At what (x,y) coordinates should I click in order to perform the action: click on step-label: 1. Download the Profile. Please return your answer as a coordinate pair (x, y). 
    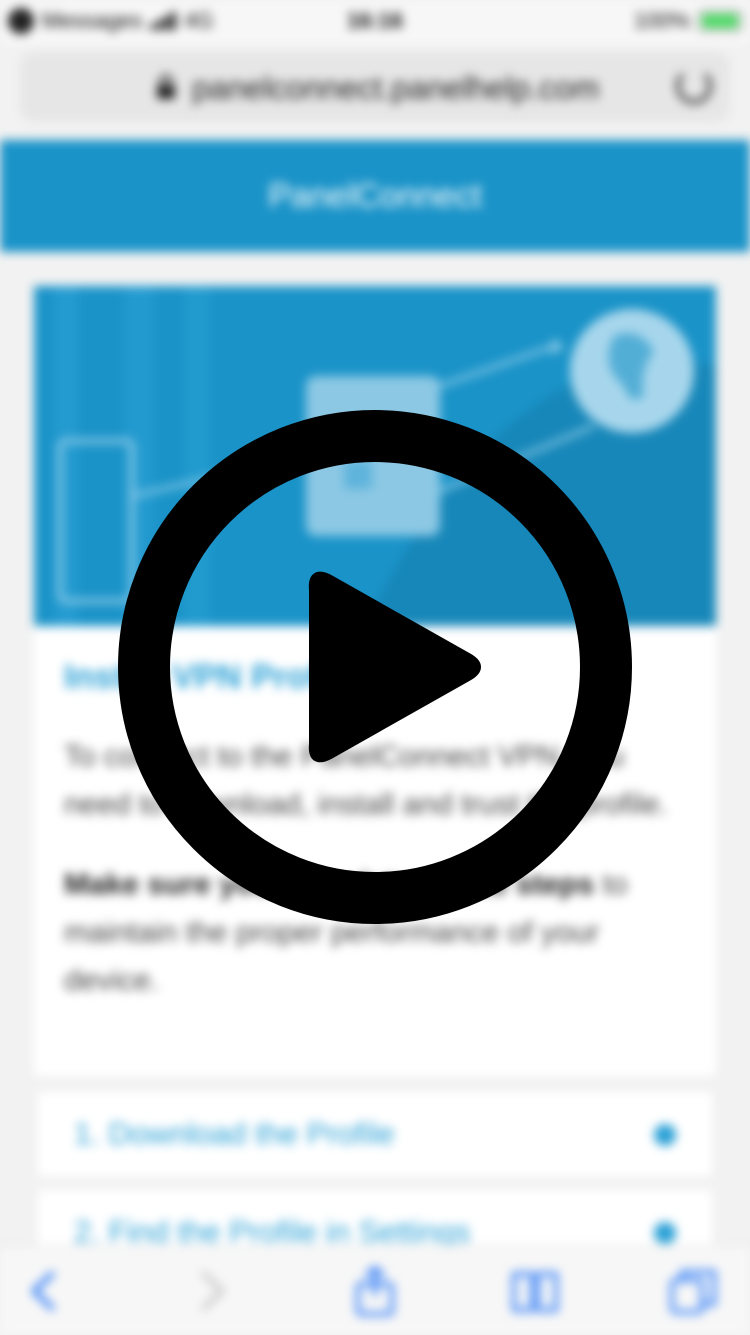
    Looking at the image, I should click on (234, 1133).